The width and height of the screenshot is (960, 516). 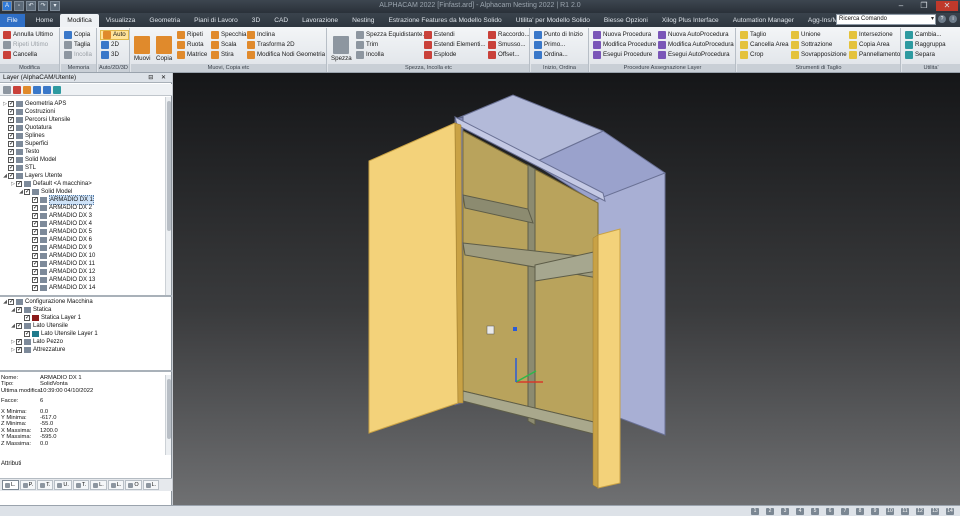 I want to click on tree-item: ARMADIO DX 4, so click(x=83, y=224).